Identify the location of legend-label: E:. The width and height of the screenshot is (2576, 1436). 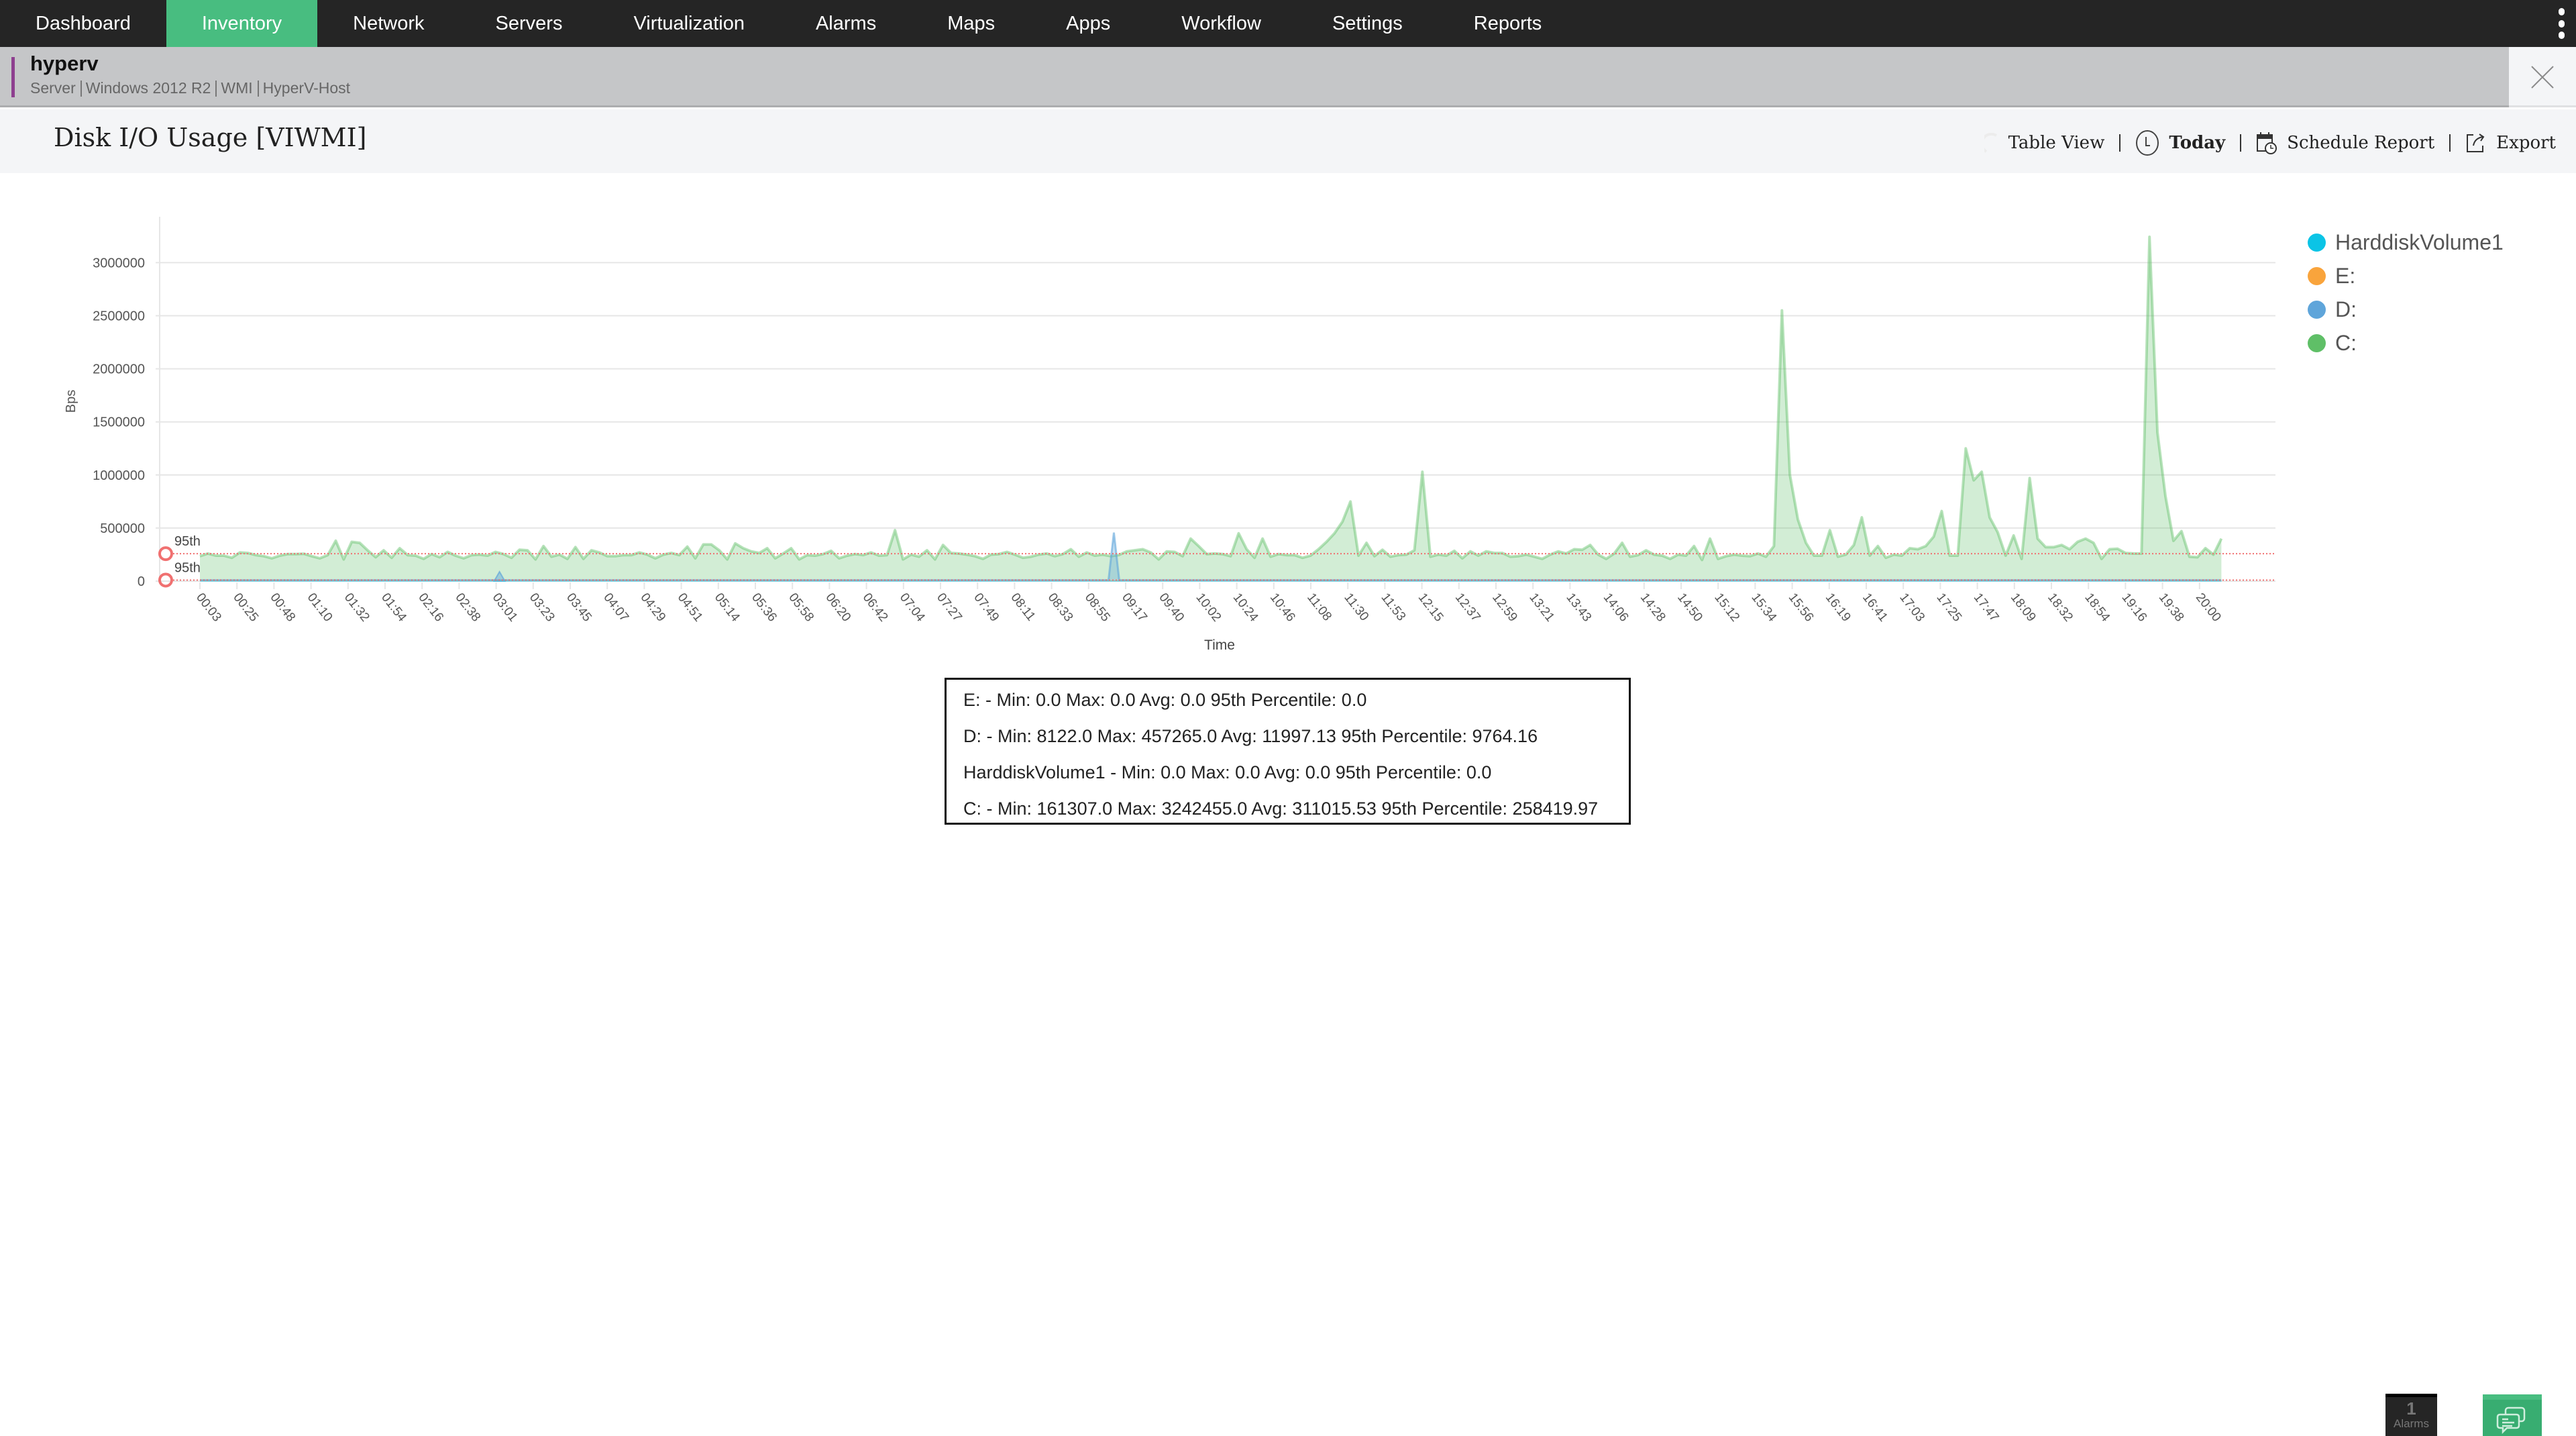
(2345, 275).